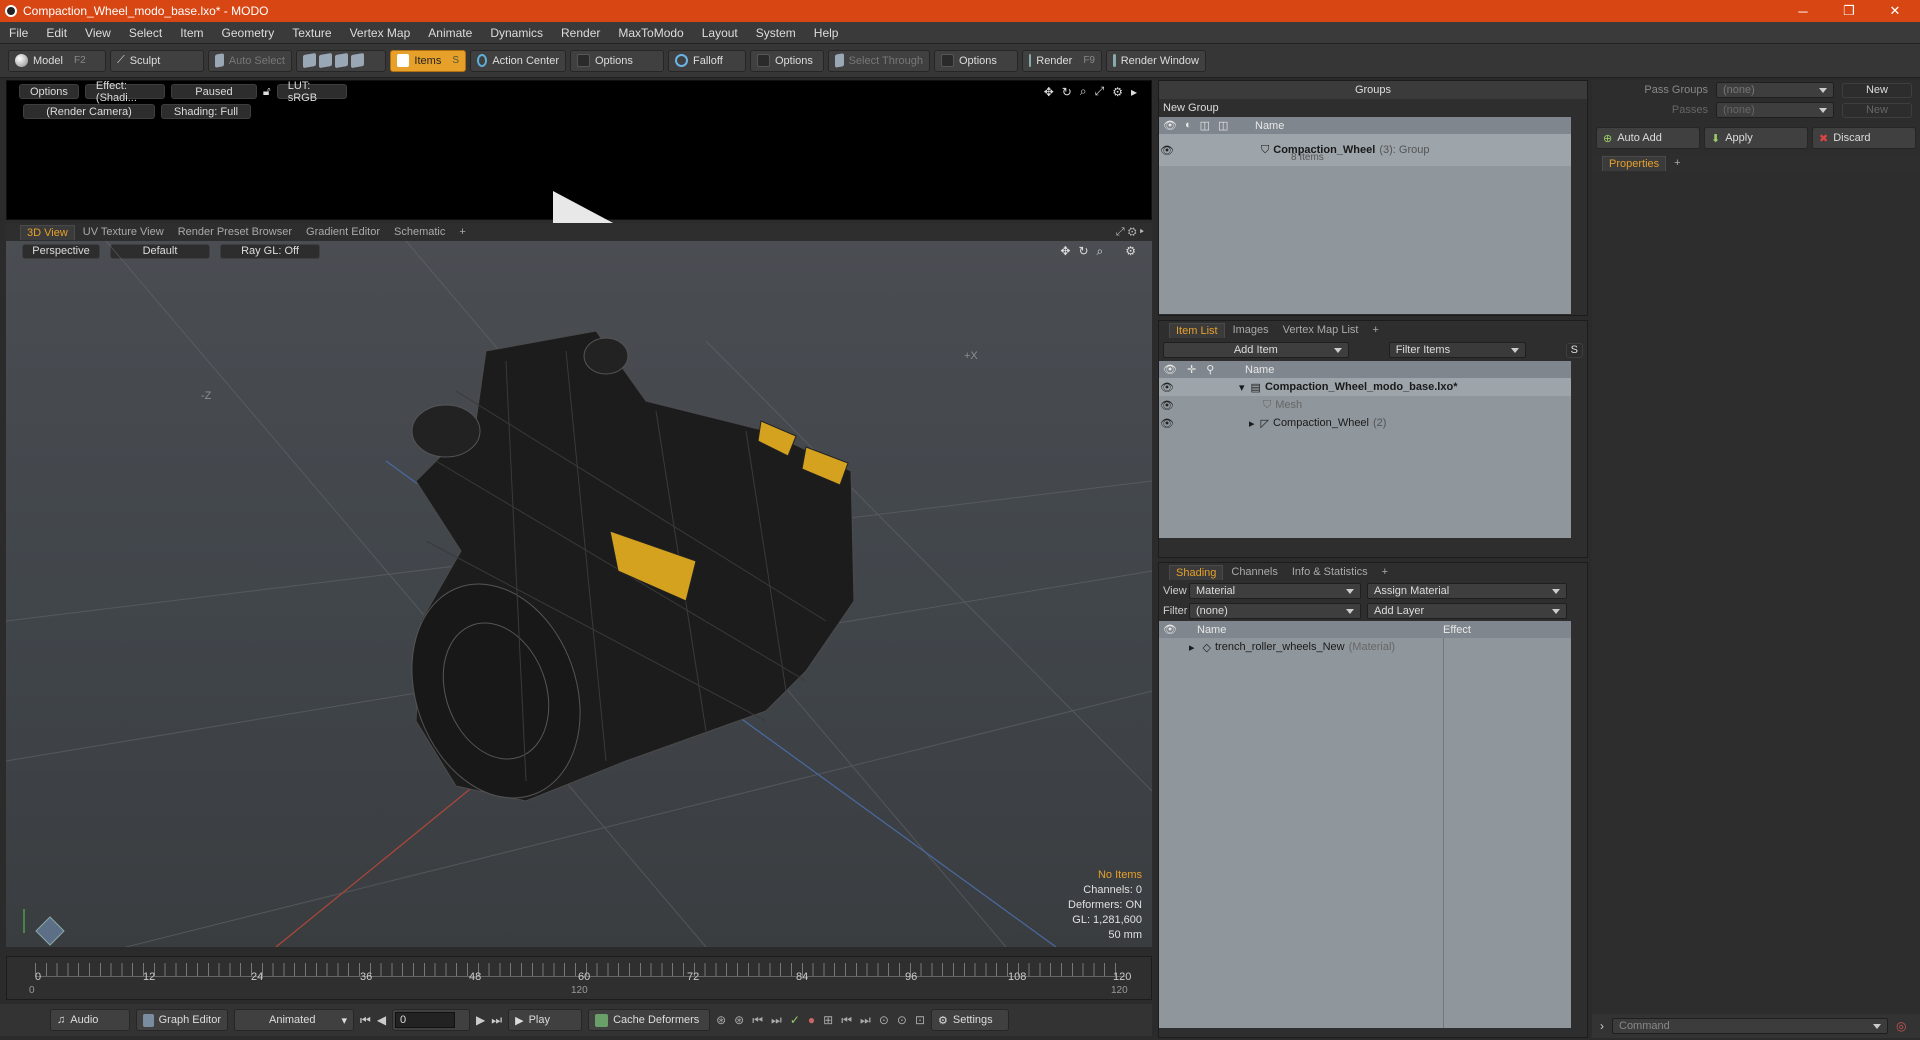 The height and width of the screenshot is (1040, 1920). I want to click on tab-render-preset-browser: Render Preset Browser, so click(235, 232).